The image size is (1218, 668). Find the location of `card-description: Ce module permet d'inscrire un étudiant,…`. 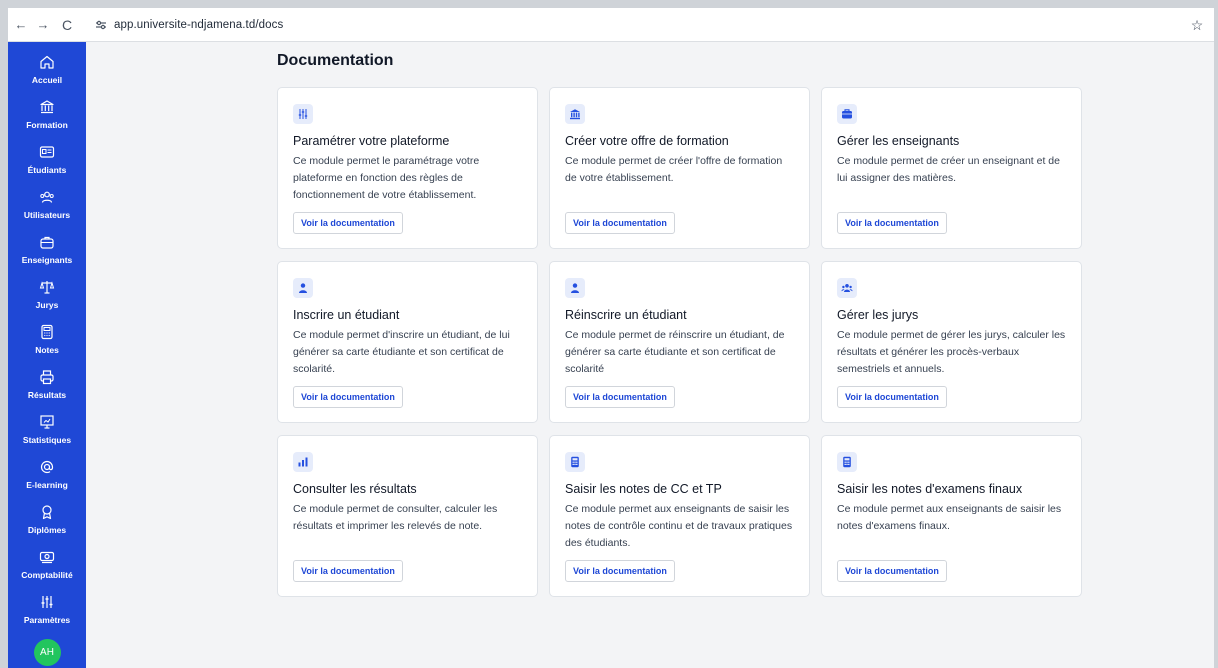

card-description: Ce module permet d'inscrire un étudiant,… is located at coordinates (401, 352).